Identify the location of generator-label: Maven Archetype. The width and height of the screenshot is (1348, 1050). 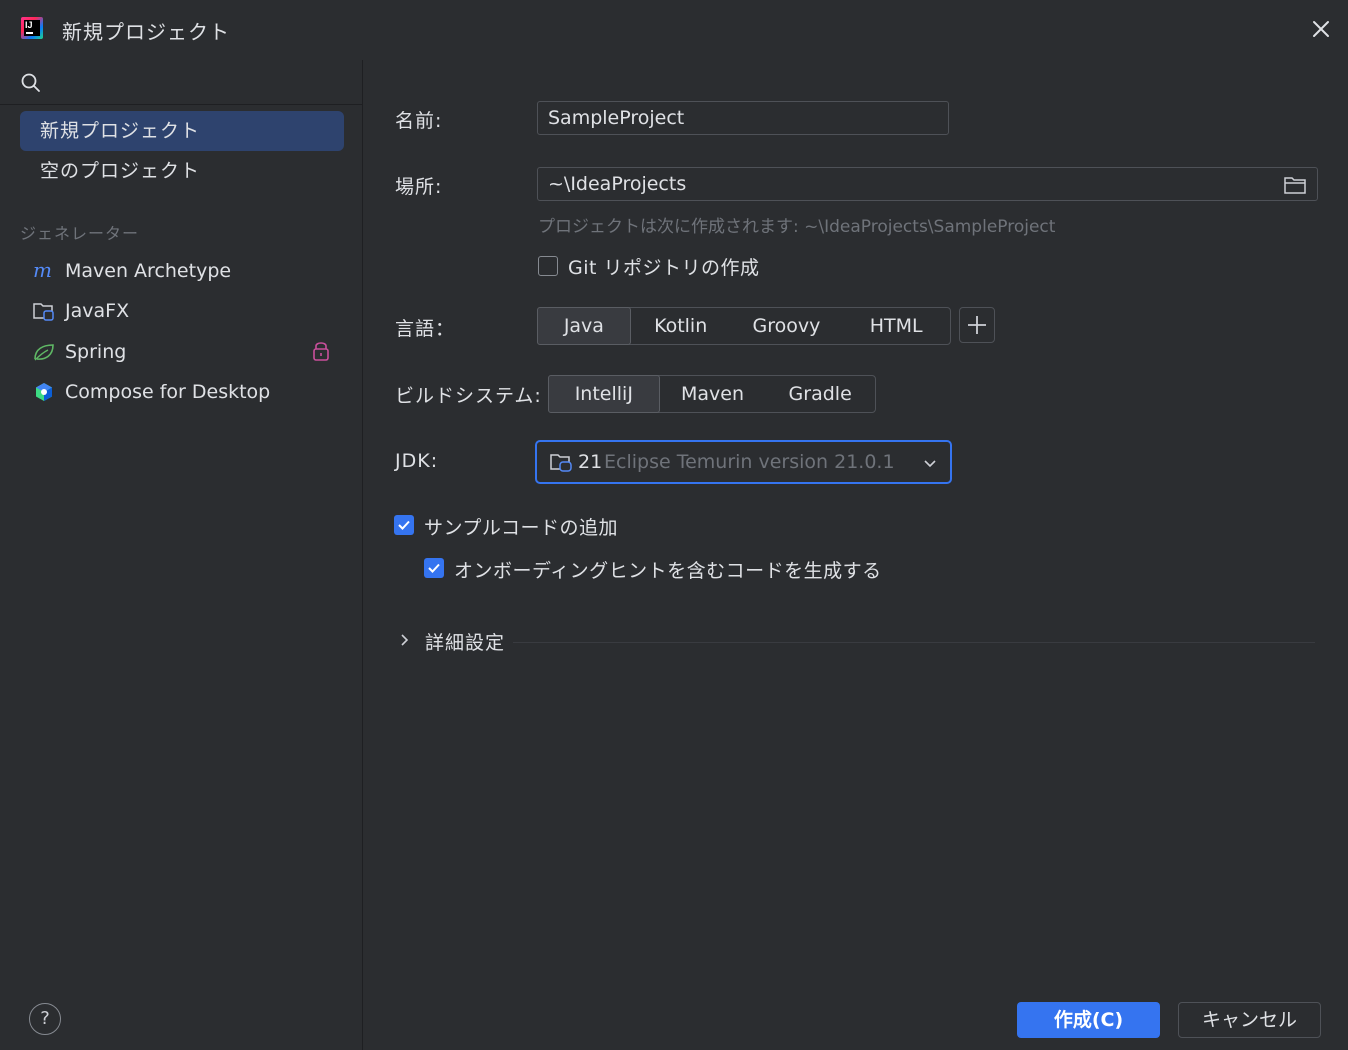
(148, 271).